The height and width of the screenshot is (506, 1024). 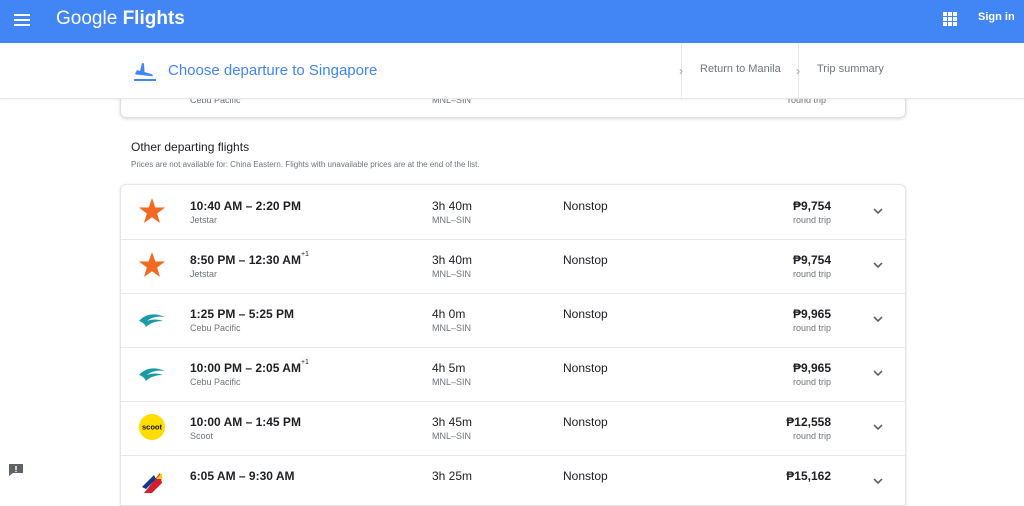 What do you see at coordinates (808, 422) in the screenshot?
I see `flight-price: ₱12,558` at bounding box center [808, 422].